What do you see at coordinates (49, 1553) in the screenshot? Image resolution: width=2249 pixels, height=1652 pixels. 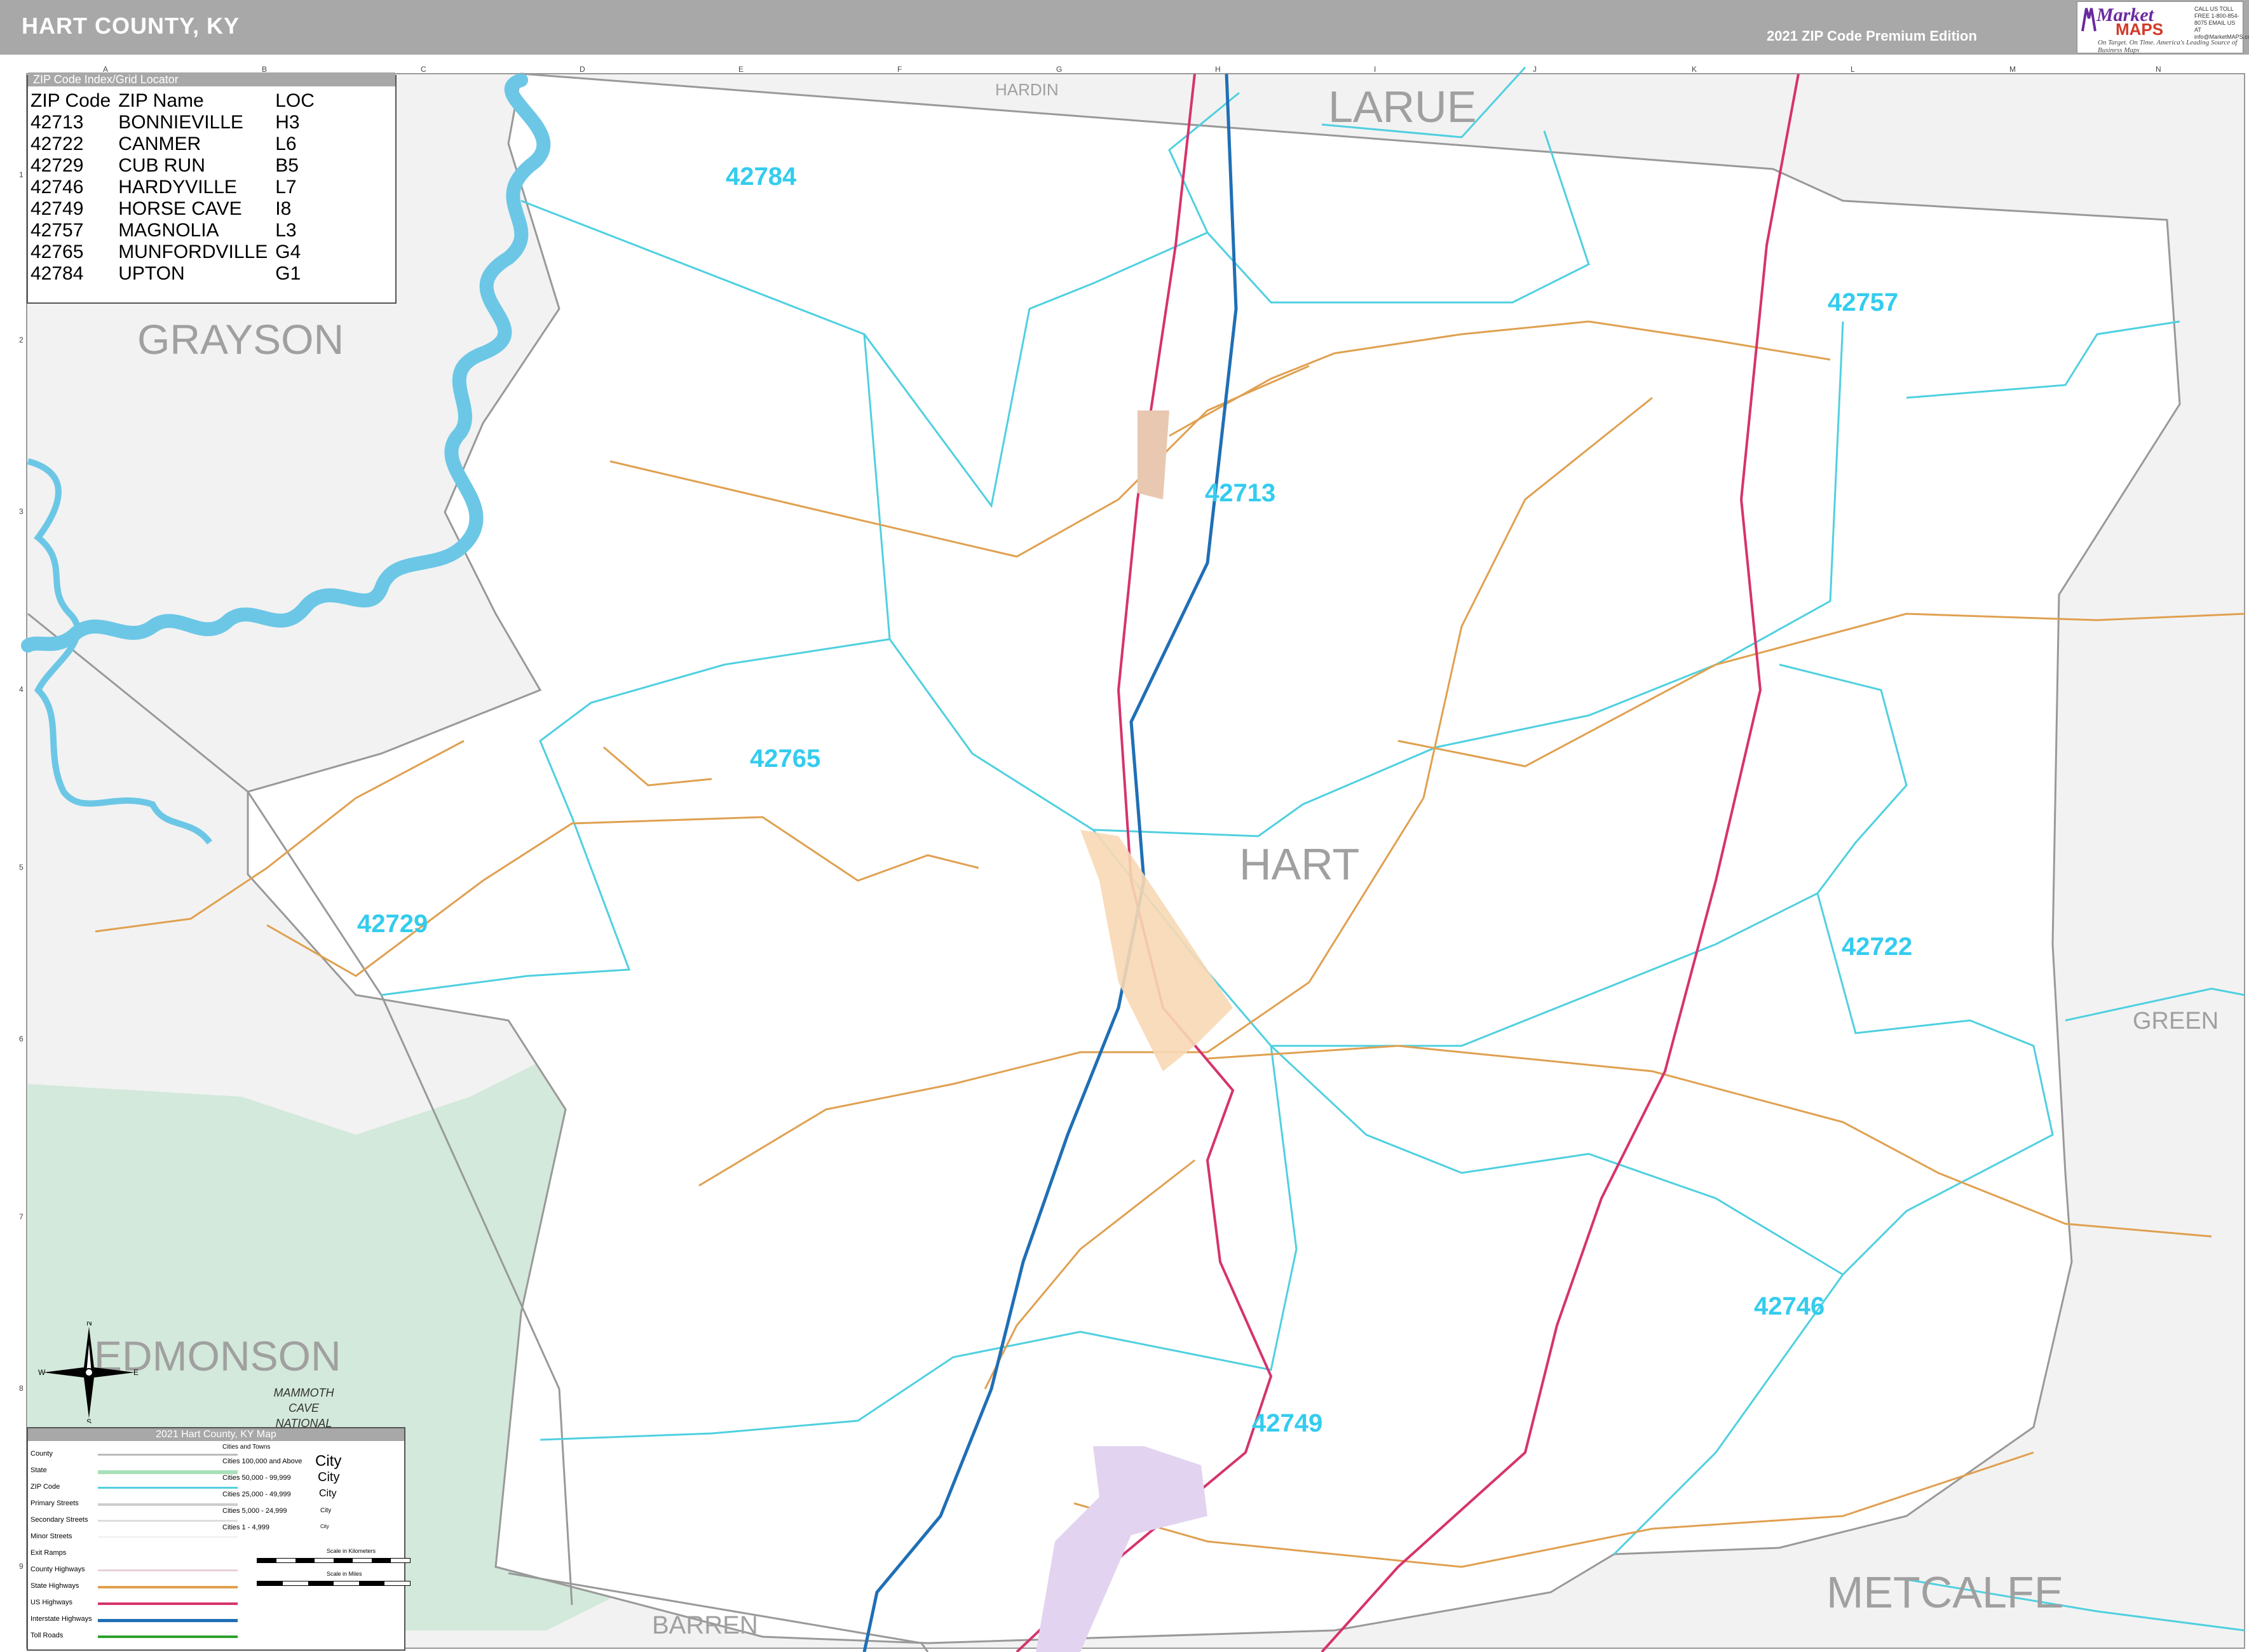 I see `legend-exit: Exit Ramps` at bounding box center [49, 1553].